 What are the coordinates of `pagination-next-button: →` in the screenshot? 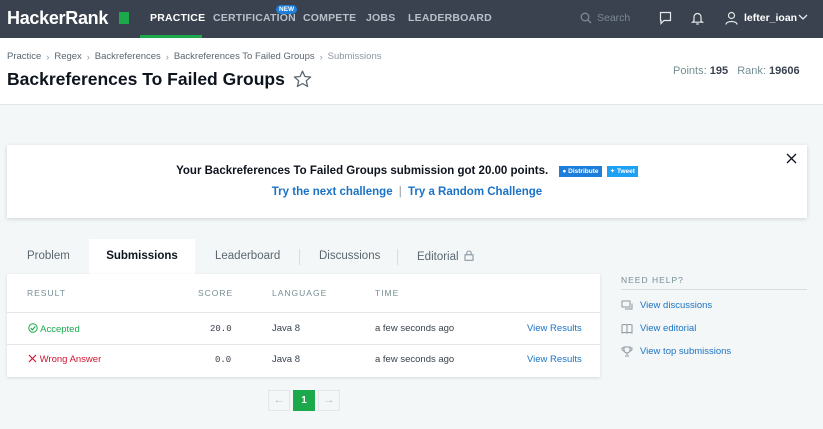 It's located at (329, 400).